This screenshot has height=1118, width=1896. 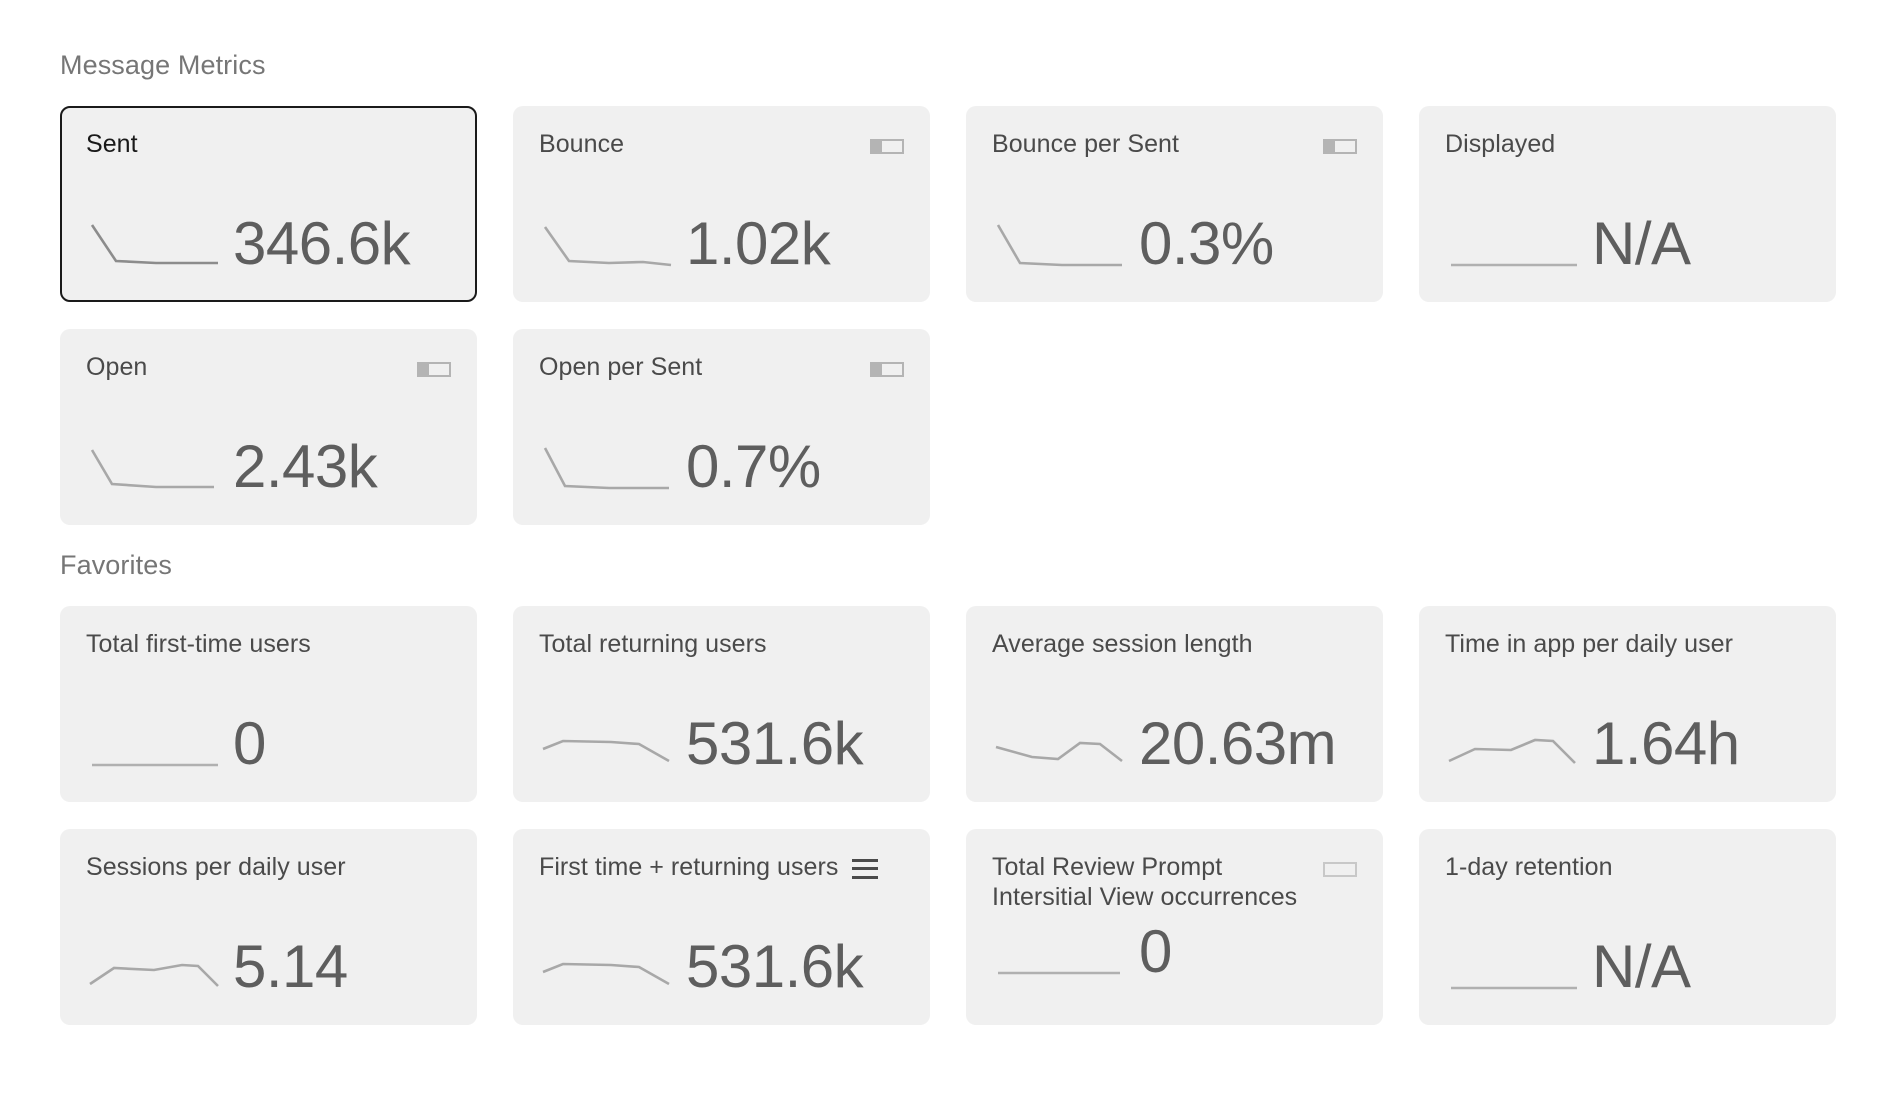 I want to click on metric-card-value: 20.63m, so click(x=1238, y=743).